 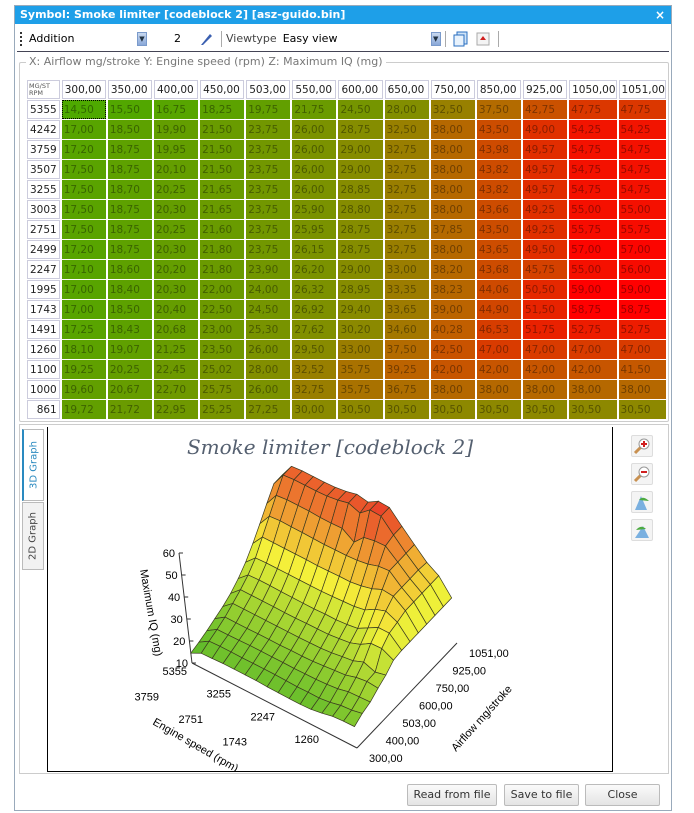 I want to click on map-cell: 21,80, so click(x=222, y=249).